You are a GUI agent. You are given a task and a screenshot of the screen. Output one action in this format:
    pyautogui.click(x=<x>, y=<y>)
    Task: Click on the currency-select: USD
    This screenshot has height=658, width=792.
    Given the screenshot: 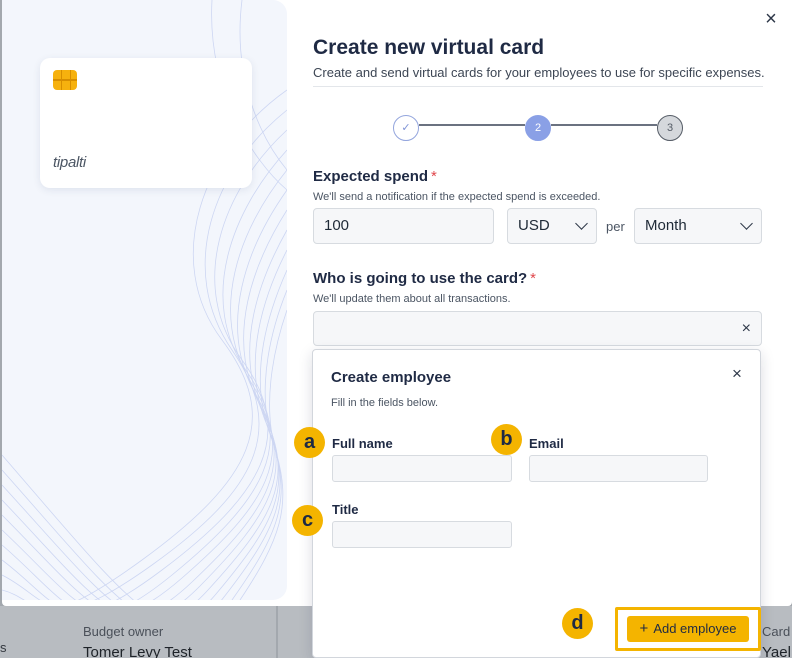 What is the action you would take?
    pyautogui.click(x=552, y=226)
    